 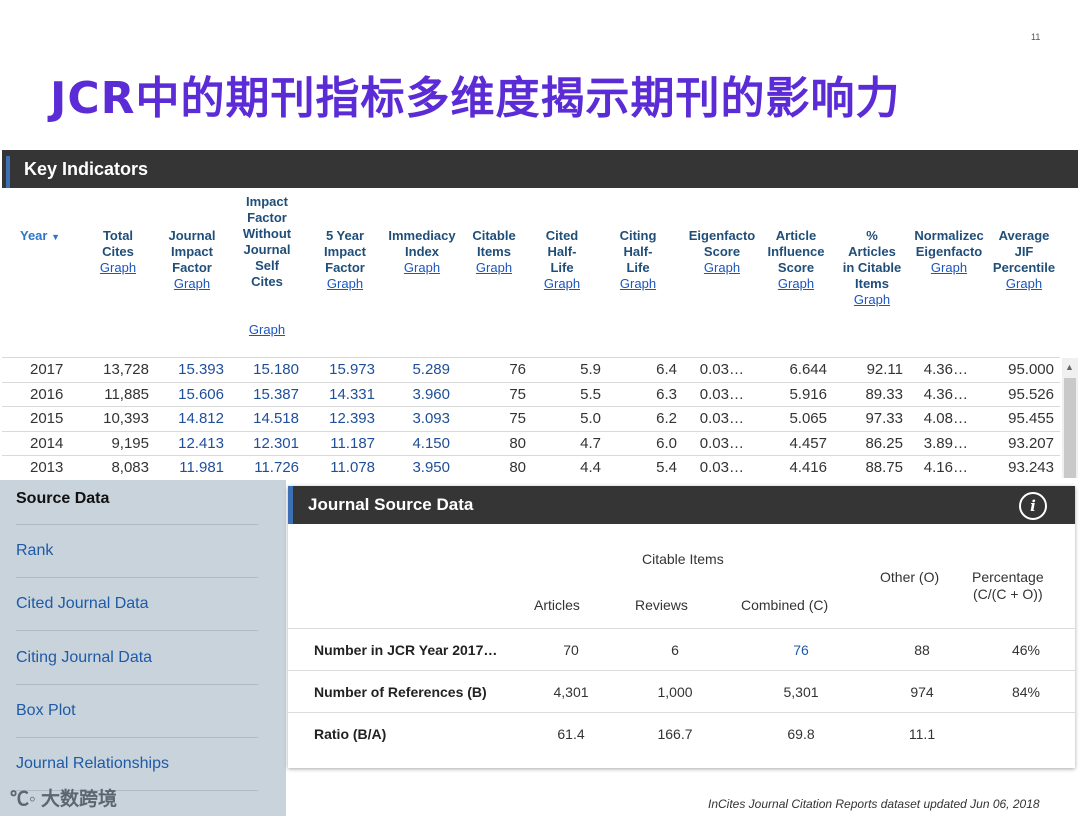 What do you see at coordinates (431, 369) in the screenshot?
I see `table-cell: 5.289` at bounding box center [431, 369].